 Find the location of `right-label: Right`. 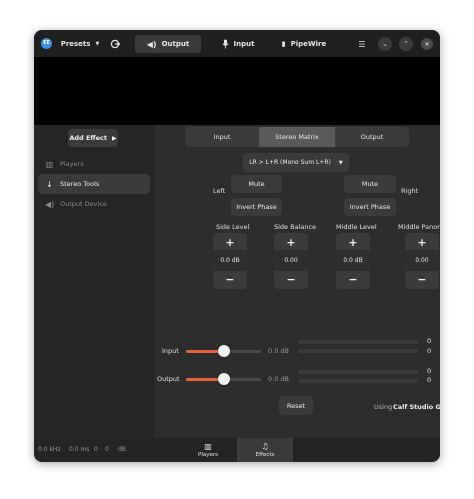

right-label: Right is located at coordinates (410, 191).